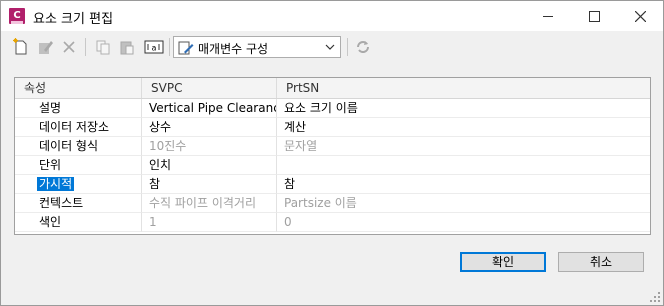  Describe the element at coordinates (601, 262) in the screenshot. I see `cancel-button: 취소` at that location.